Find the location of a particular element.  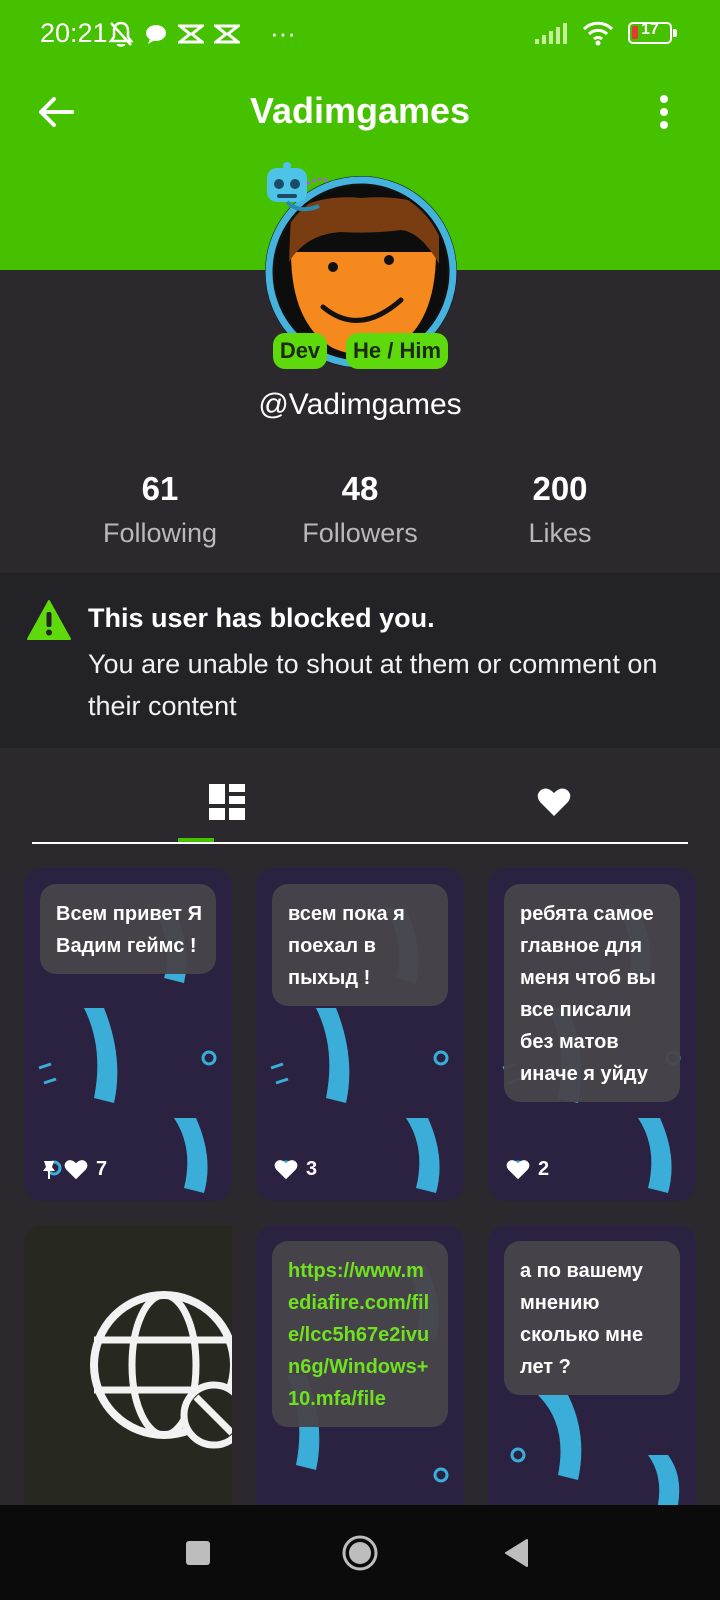

username-handle: @Vadimgames is located at coordinates (360, 404).